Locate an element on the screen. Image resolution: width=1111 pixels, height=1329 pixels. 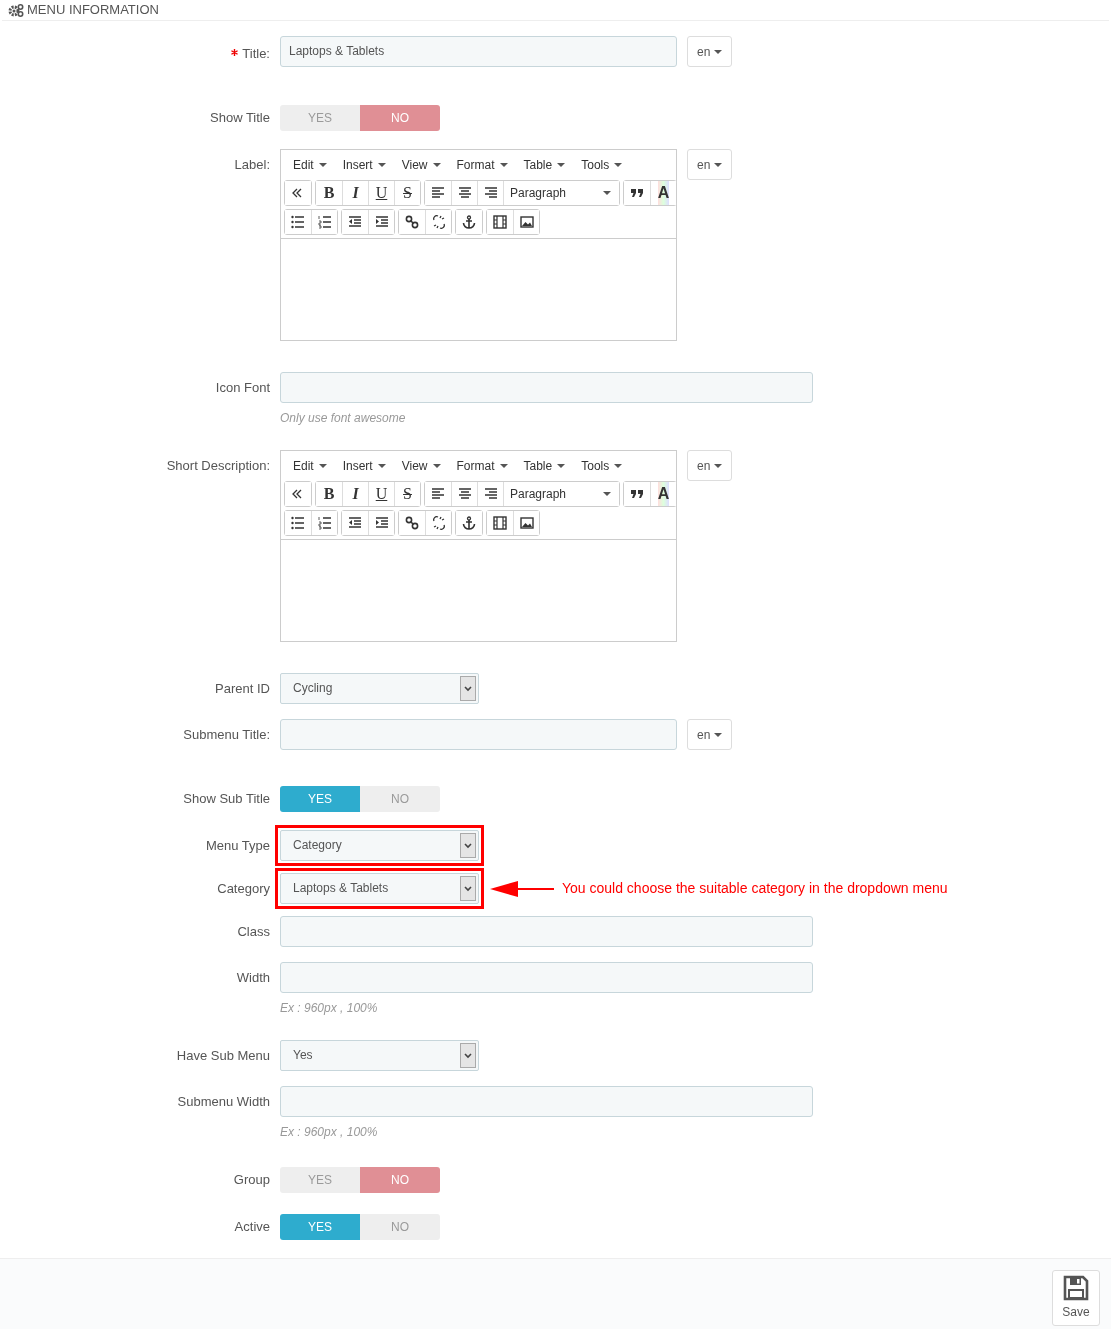
field-label: Submenu Width is located at coordinates (223, 1102).